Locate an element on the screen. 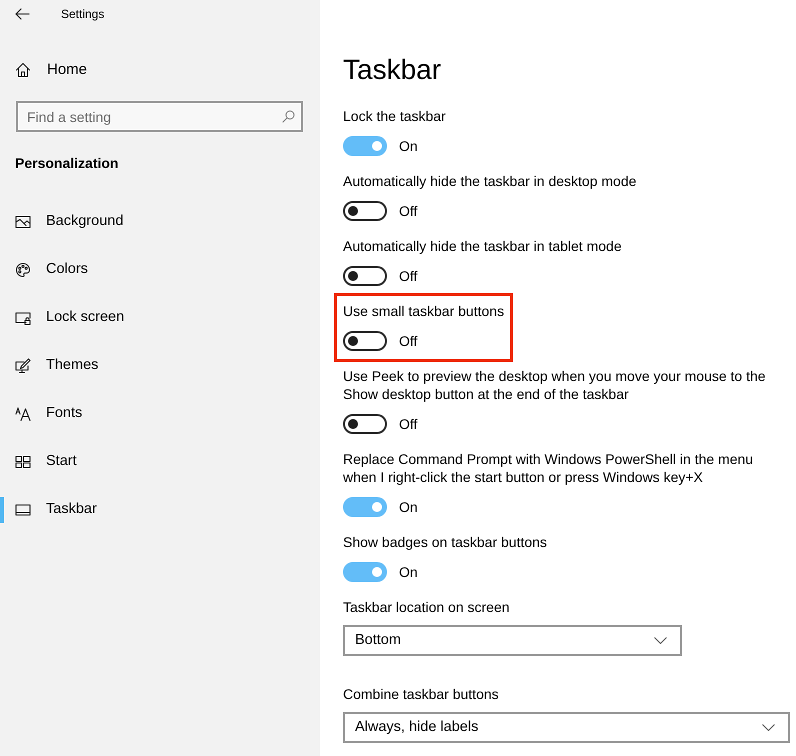 This screenshot has width=796, height=756. section-heading: Personalization is located at coordinates (66, 163).